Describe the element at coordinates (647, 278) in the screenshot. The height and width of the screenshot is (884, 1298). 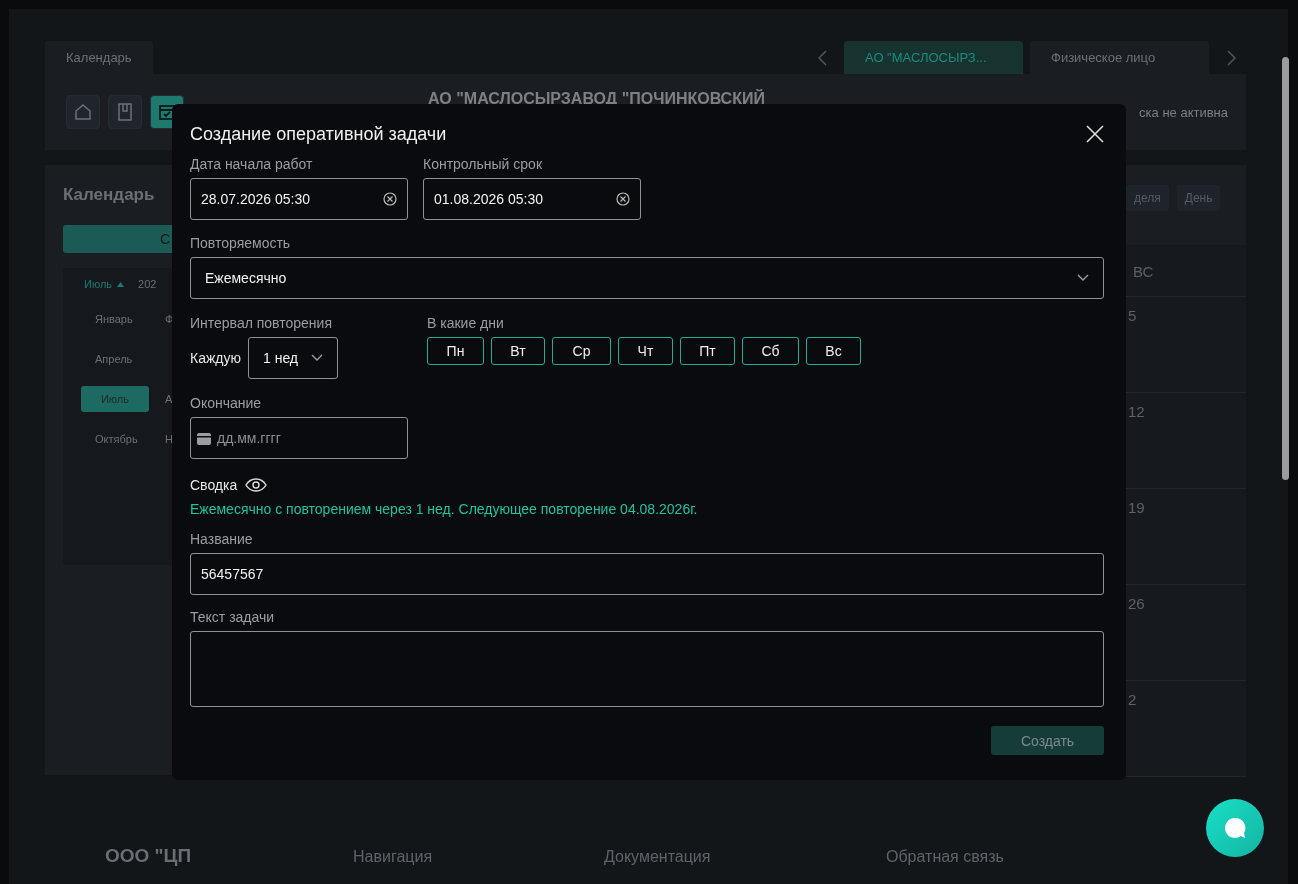
I see `recurrence-select: Ежемесячно` at that location.